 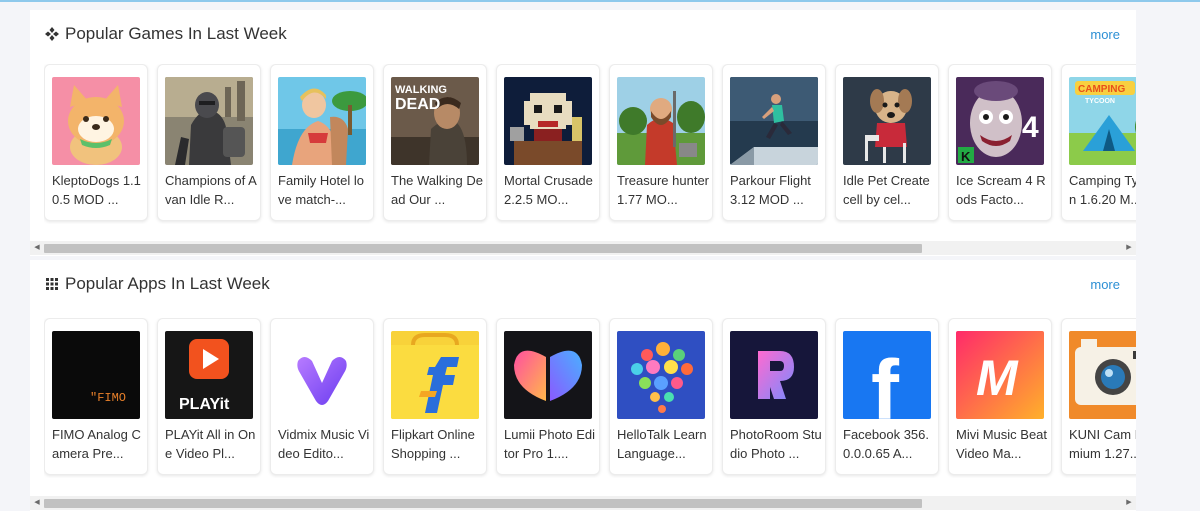 What do you see at coordinates (885, 381) in the screenshot?
I see `svg-text: f` at bounding box center [885, 381].